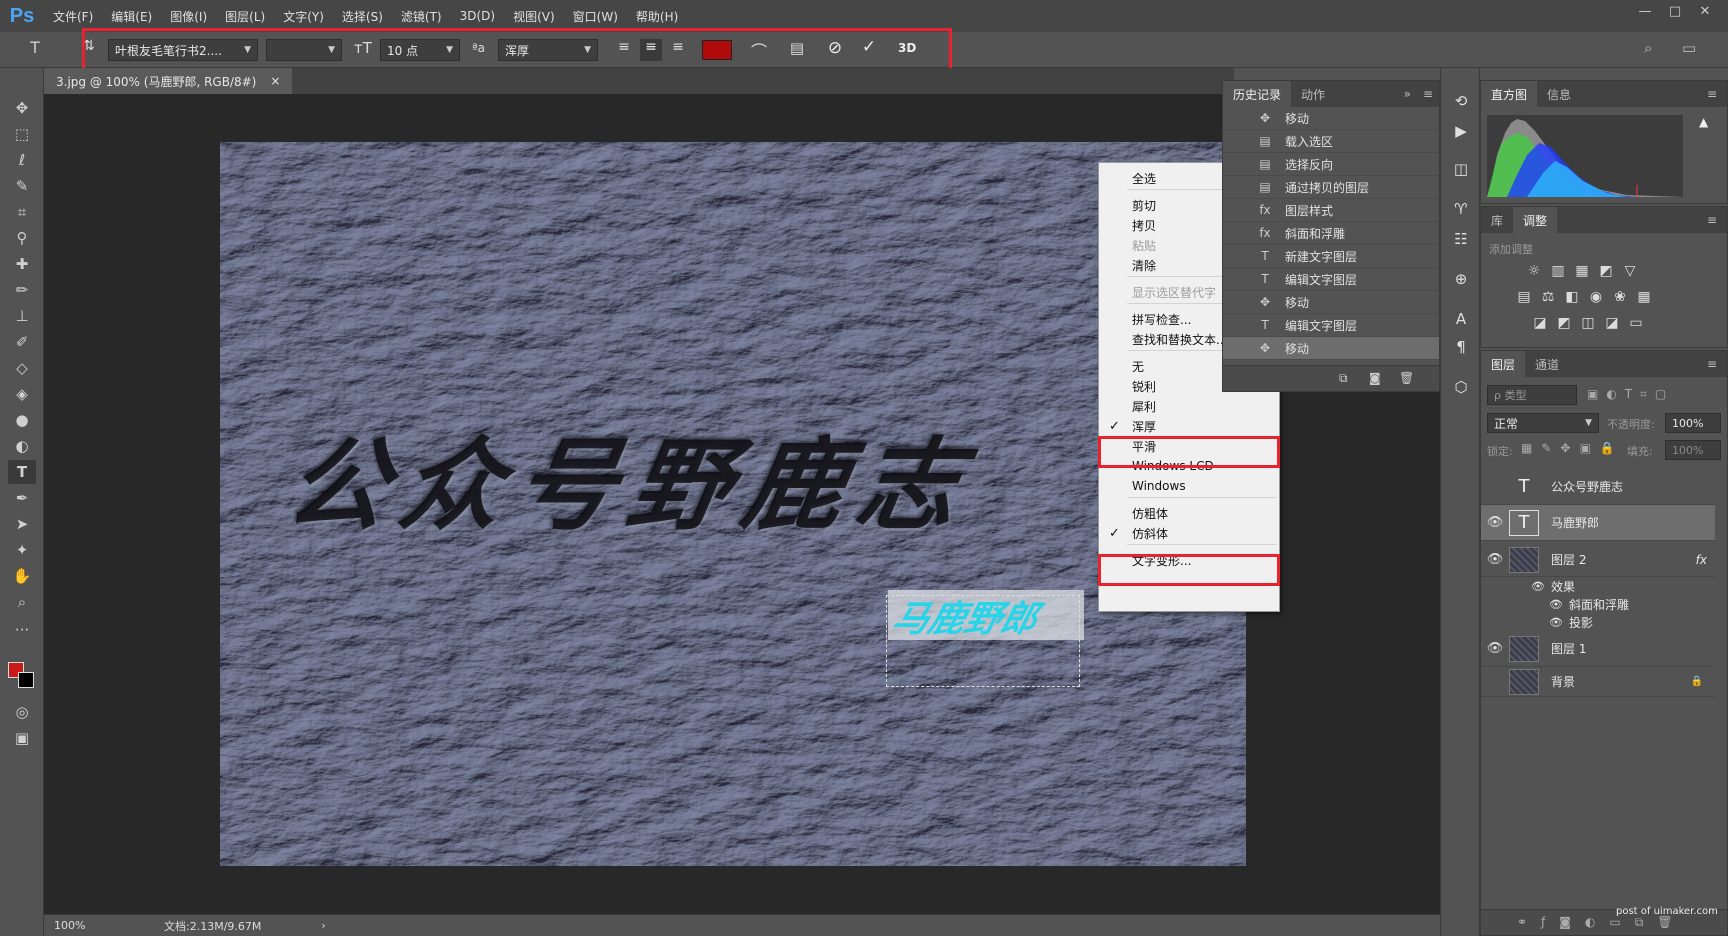  What do you see at coordinates (22, 160) in the screenshot?
I see `lasso-tool-icon: ℓ` at bounding box center [22, 160].